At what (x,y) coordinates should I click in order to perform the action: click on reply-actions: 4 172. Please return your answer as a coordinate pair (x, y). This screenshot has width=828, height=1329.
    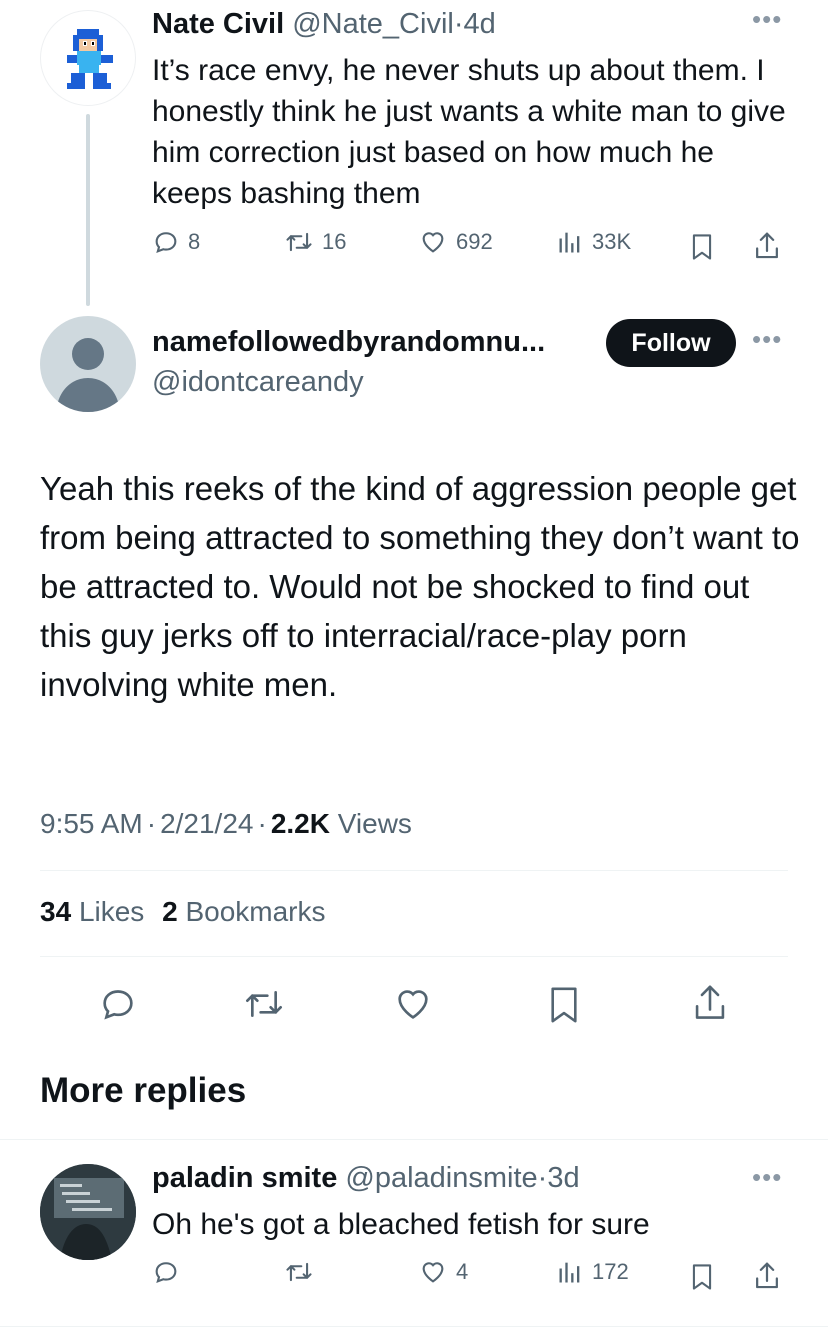
    Looking at the image, I should click on (470, 1278).